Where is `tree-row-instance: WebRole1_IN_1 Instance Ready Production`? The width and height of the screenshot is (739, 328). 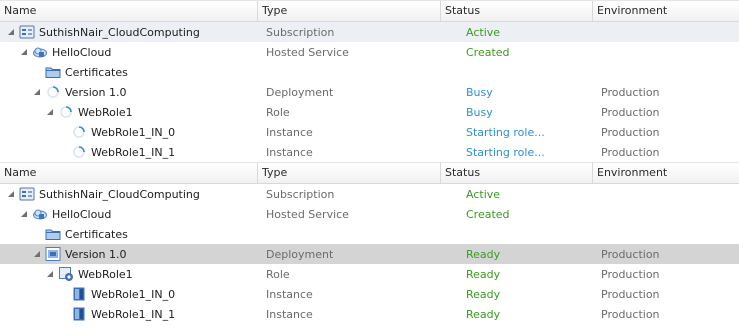
tree-row-instance: WebRole1_IN_1 Instance Ready Production is located at coordinates (369, 314).